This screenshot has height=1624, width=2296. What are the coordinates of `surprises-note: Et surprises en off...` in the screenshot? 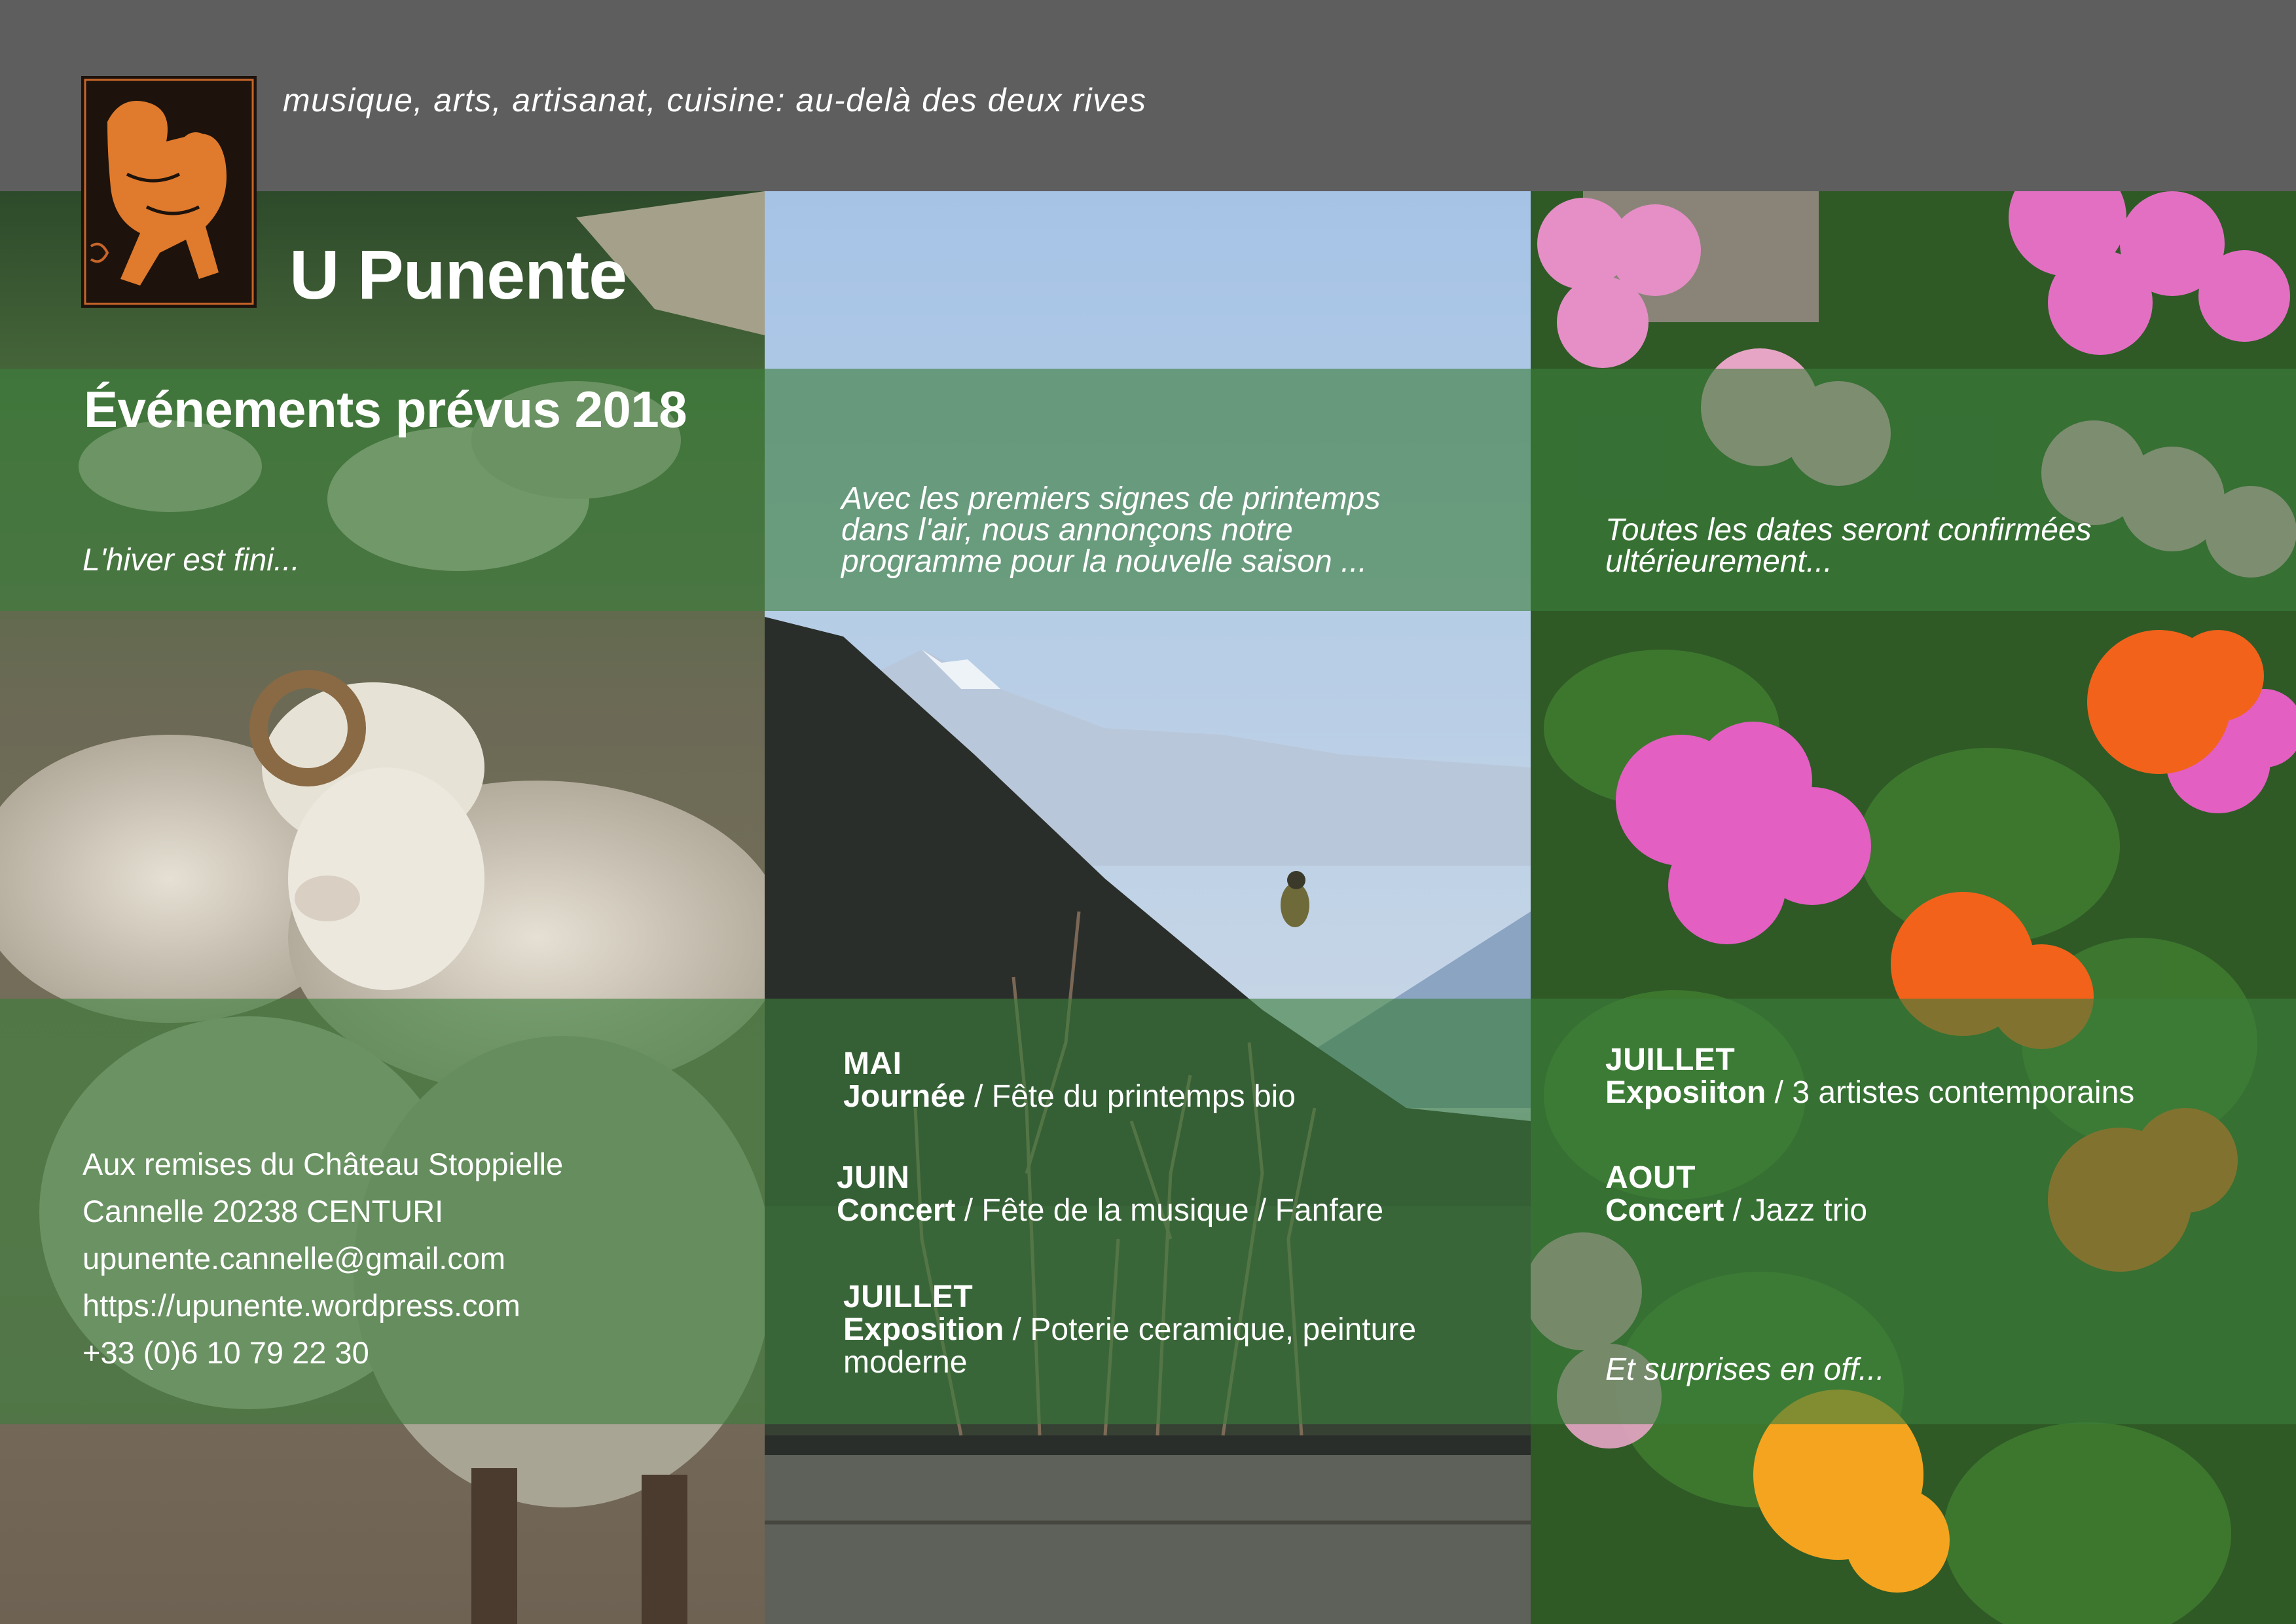 It's located at (1745, 1369).